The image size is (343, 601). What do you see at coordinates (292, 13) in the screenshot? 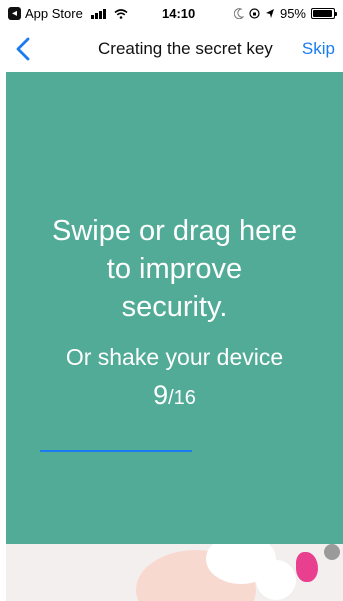
I see `battery-percent: 95%` at bounding box center [292, 13].